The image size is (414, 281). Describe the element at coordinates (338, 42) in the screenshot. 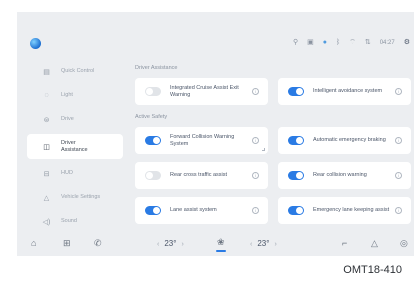

I see `bluetooth-icon: ᛒ` at that location.